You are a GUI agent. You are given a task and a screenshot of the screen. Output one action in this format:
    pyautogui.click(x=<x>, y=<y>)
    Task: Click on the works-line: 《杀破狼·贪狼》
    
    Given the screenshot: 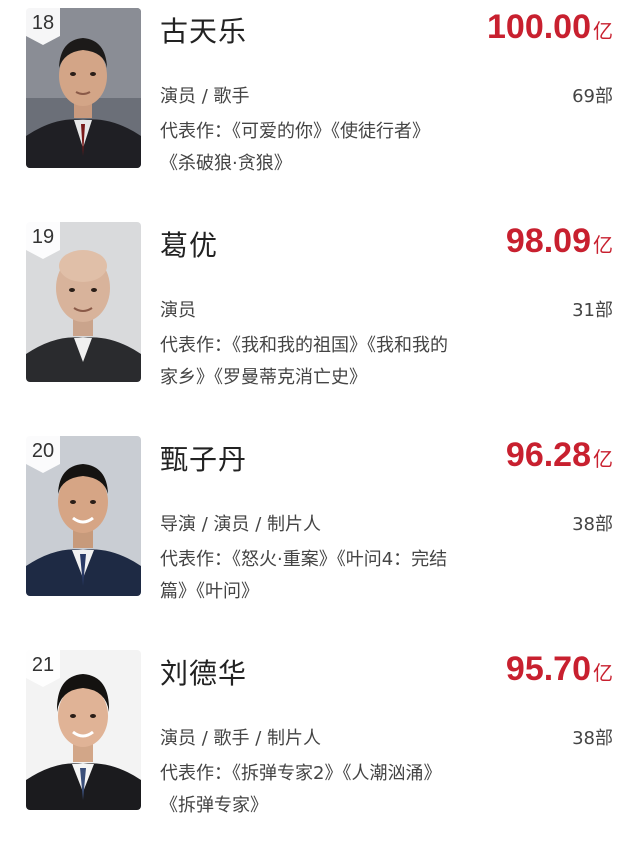 What is the action you would take?
    pyautogui.click(x=226, y=163)
    